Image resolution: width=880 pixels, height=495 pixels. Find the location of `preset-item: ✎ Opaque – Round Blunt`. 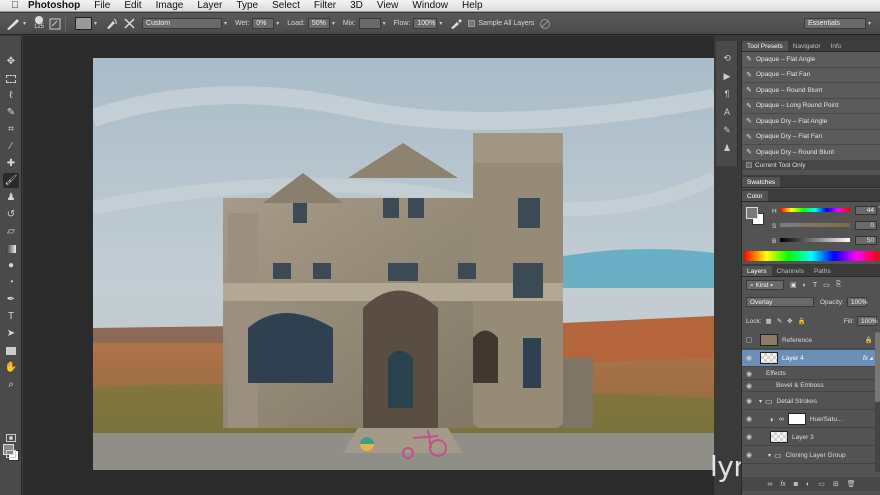

preset-item: ✎ Opaque – Round Blunt is located at coordinates (811, 91).